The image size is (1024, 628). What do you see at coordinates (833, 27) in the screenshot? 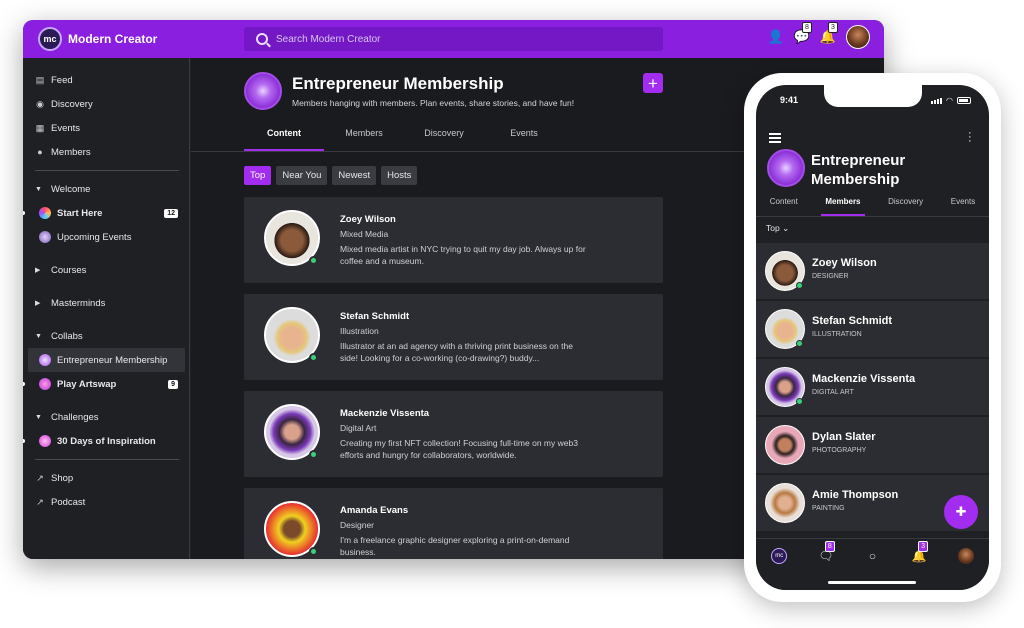
I see `notifications-count-badge: 3` at bounding box center [833, 27].